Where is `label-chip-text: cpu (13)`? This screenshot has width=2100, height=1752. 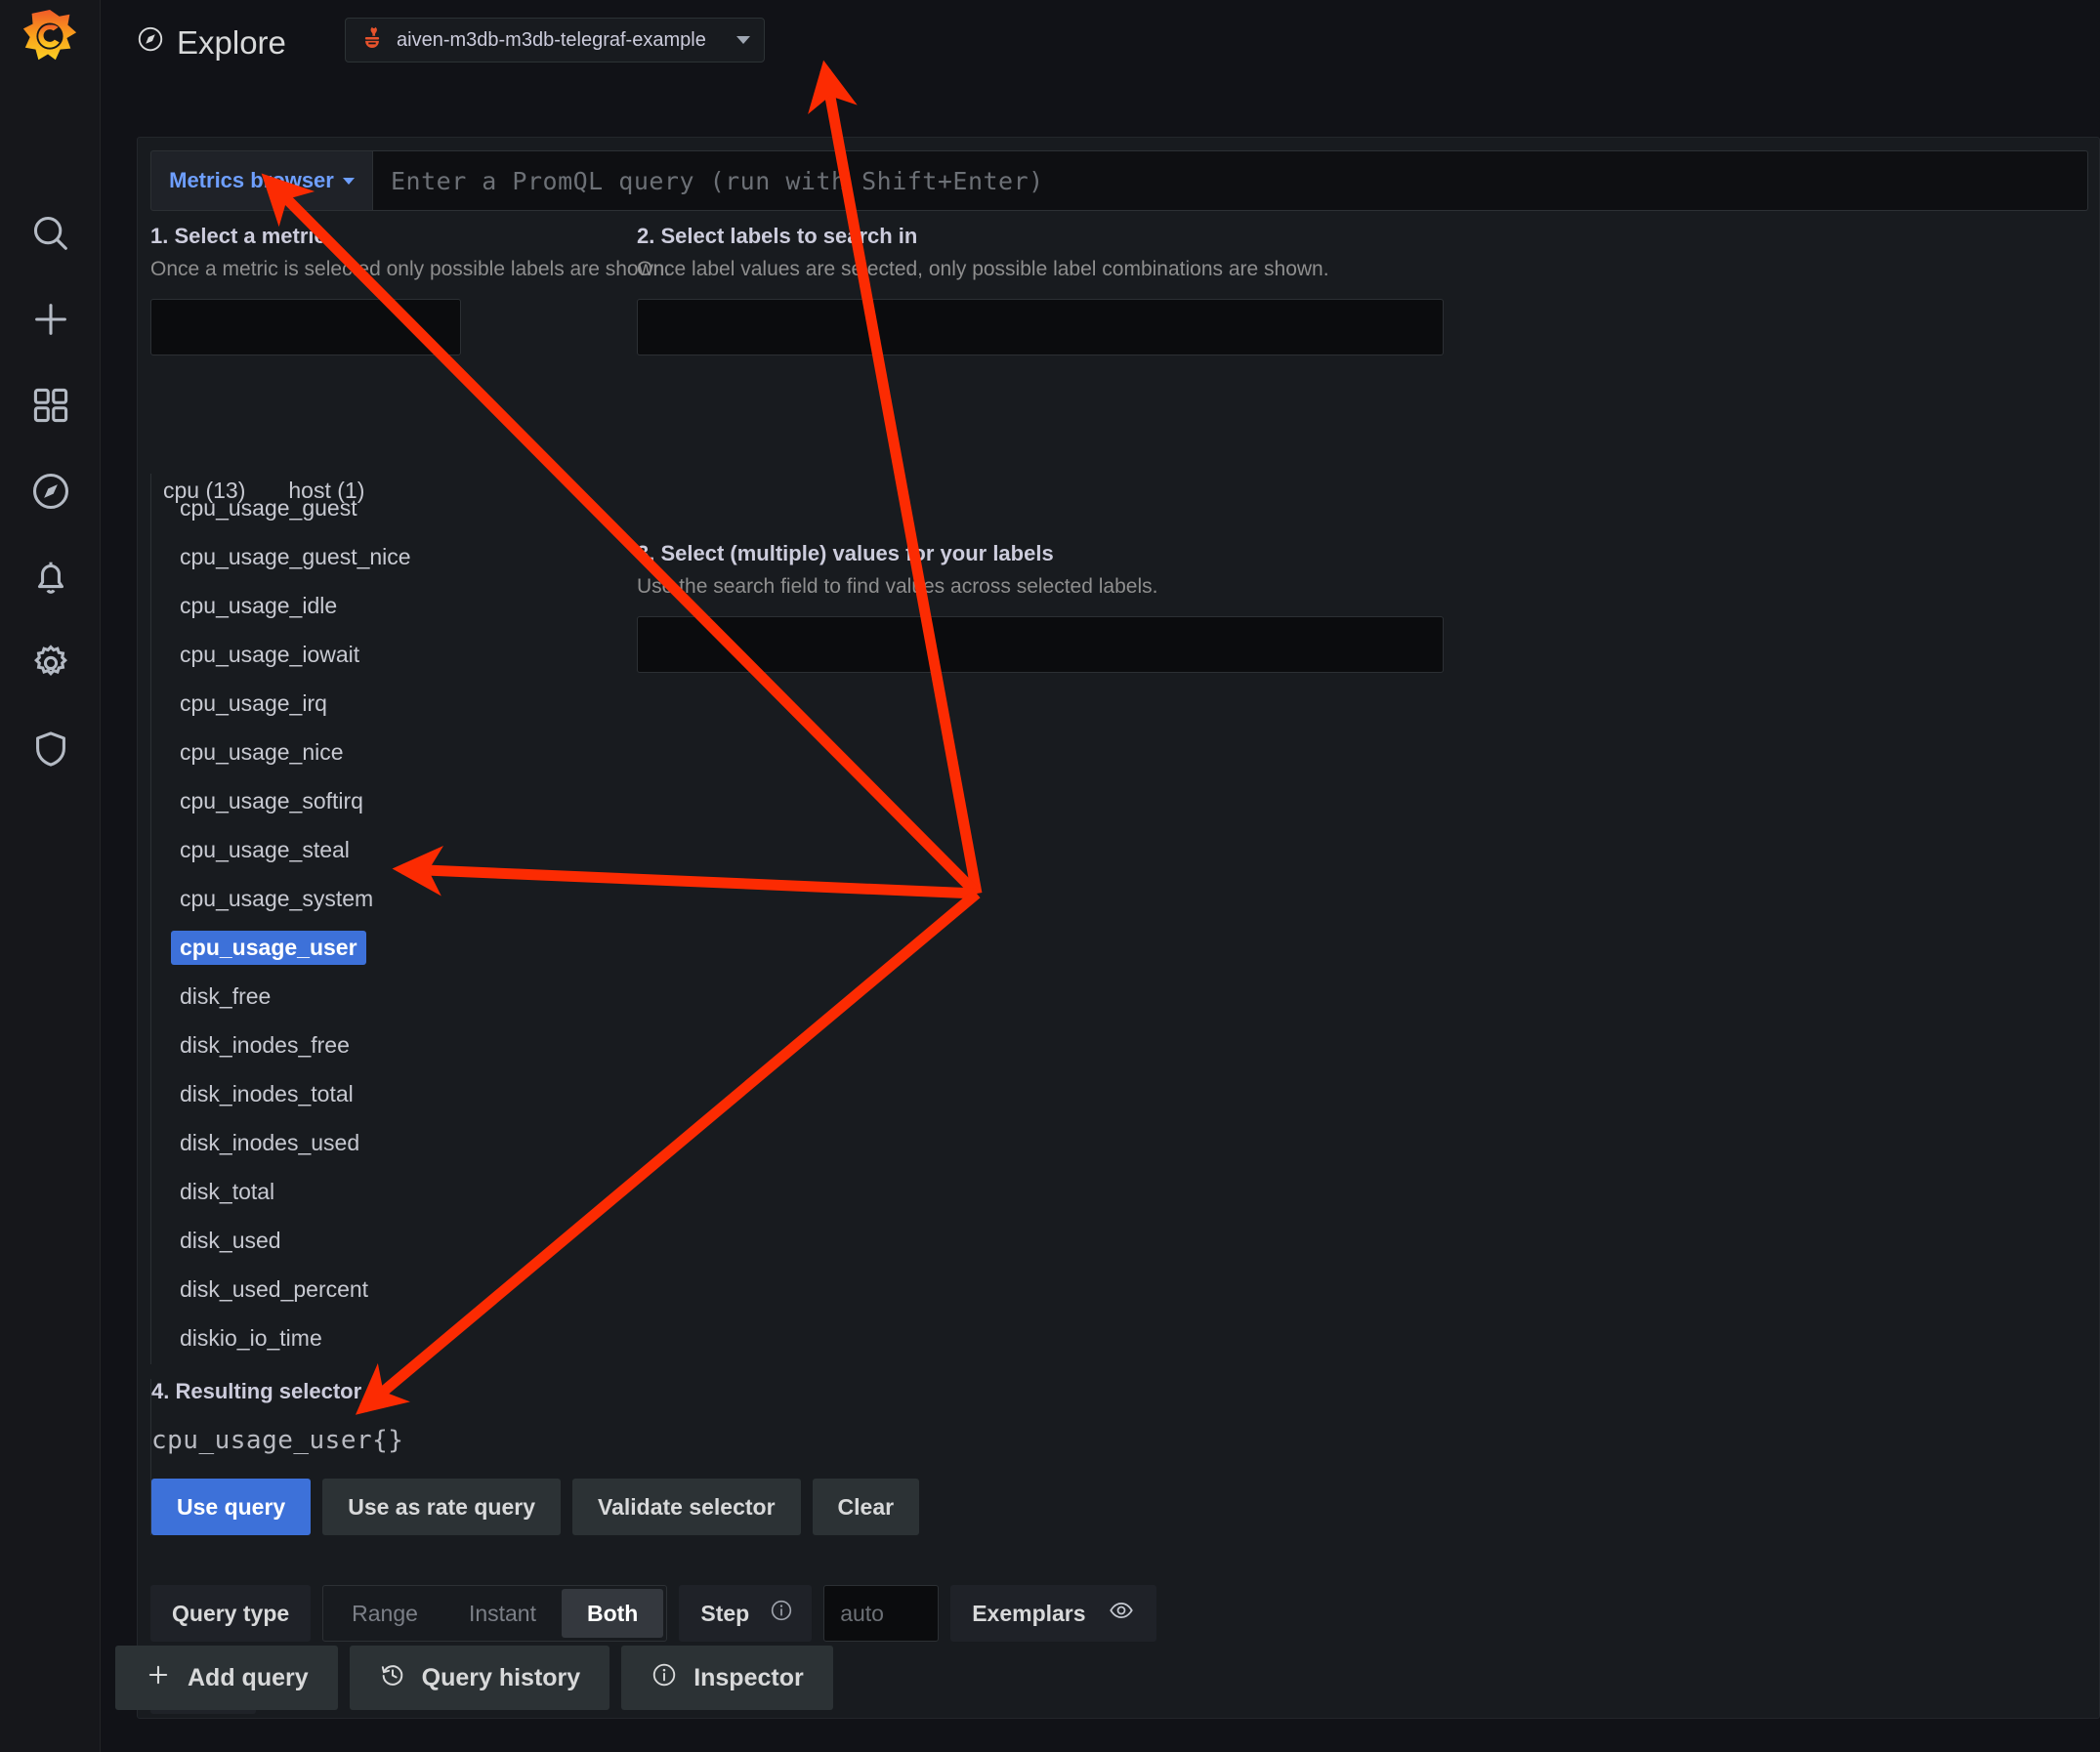
label-chip-text: cpu (13) is located at coordinates (204, 490).